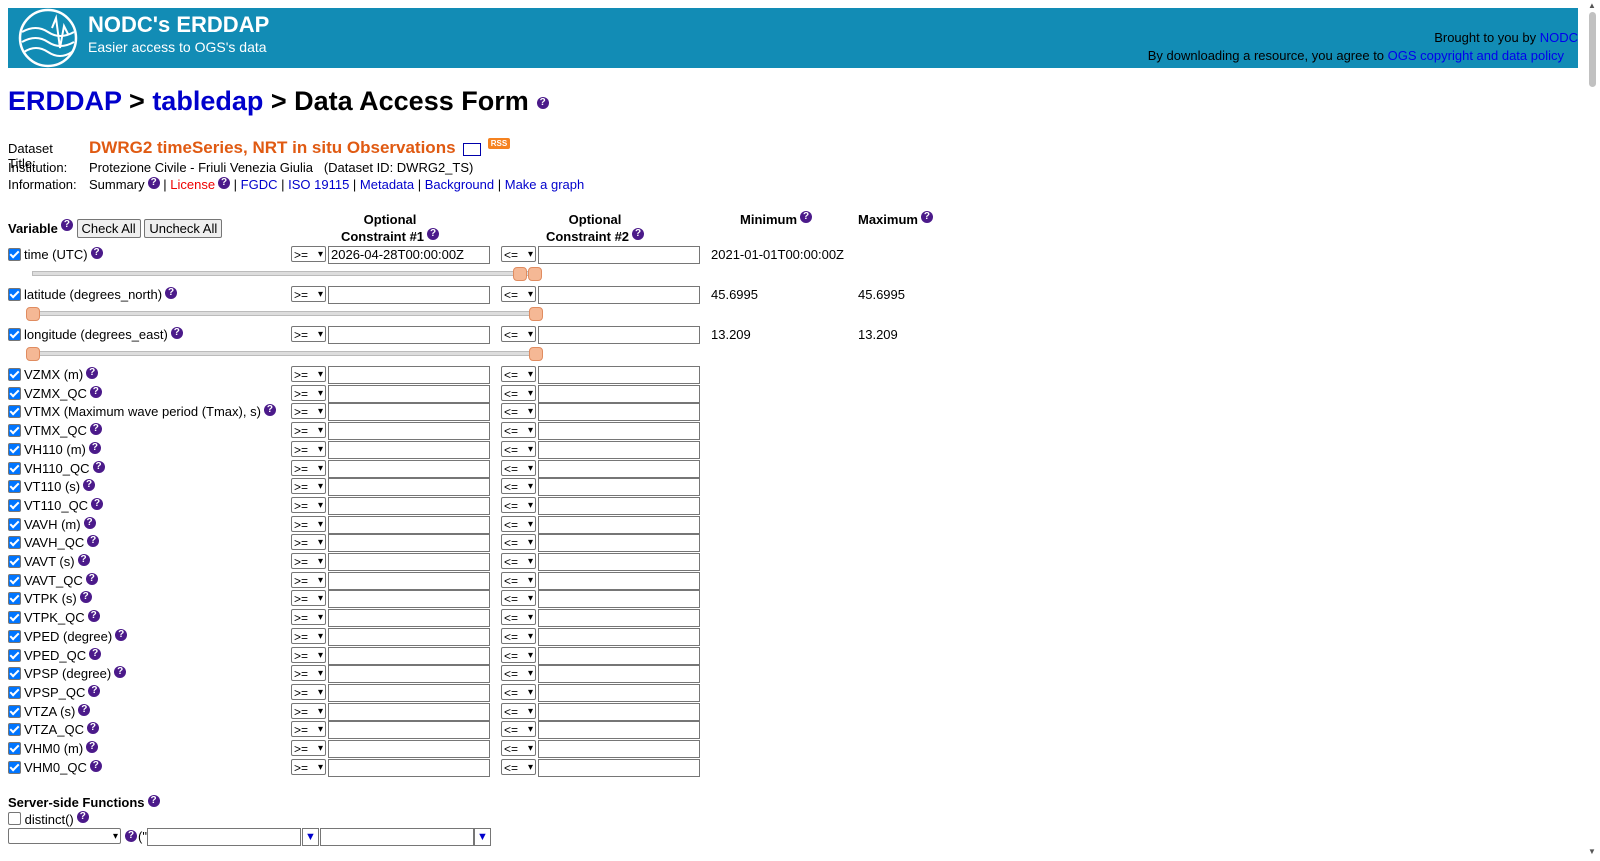 The width and height of the screenshot is (1600, 861). What do you see at coordinates (183, 228) in the screenshot?
I see `uncheck-all-button: Uncheck All` at bounding box center [183, 228].